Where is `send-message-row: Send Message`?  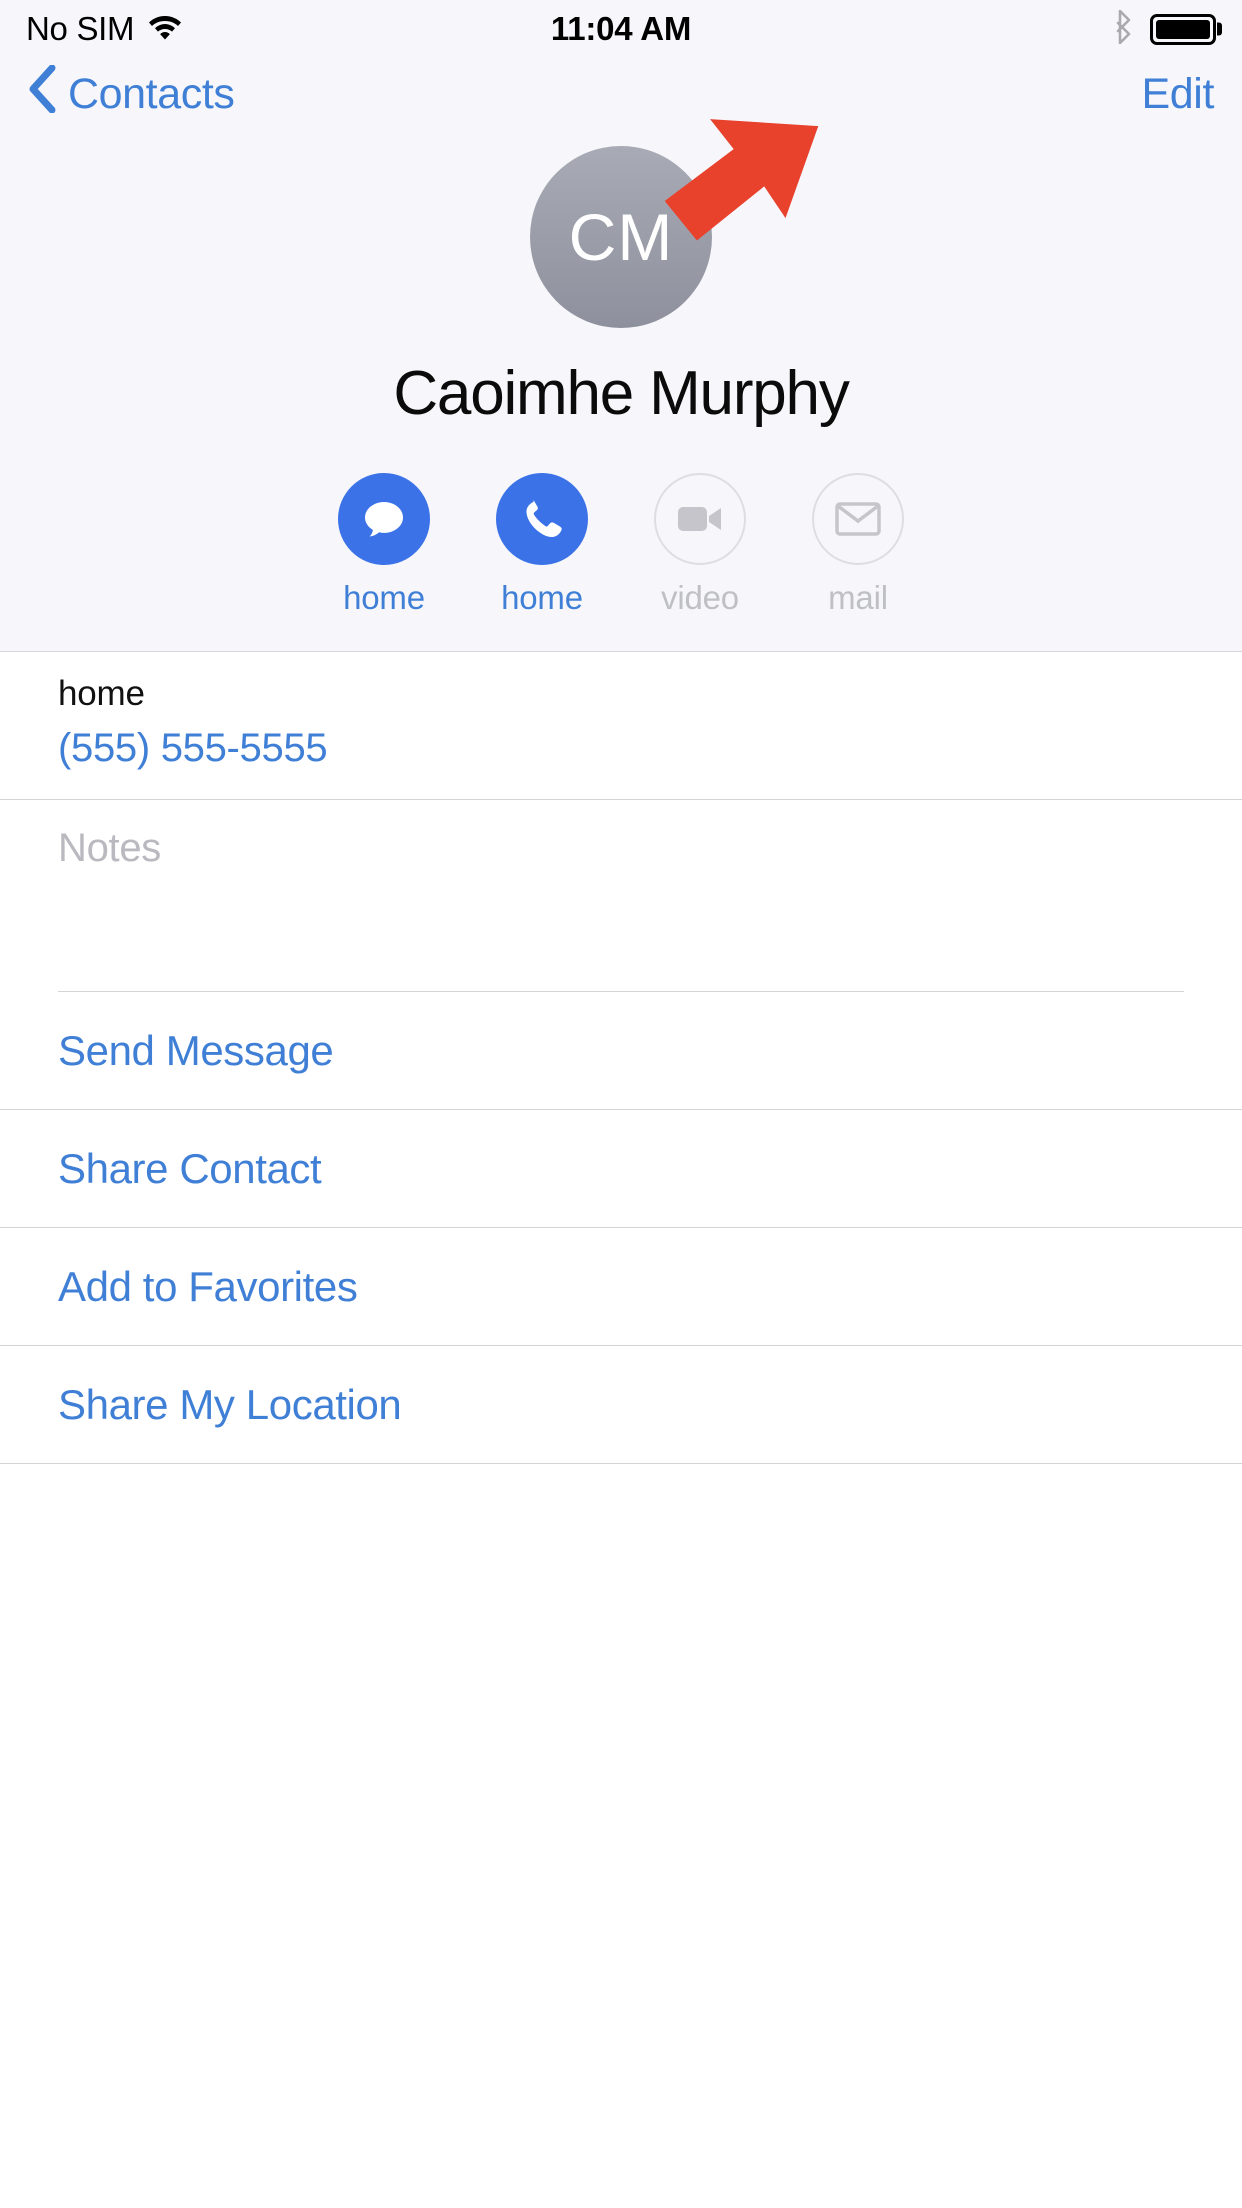
send-message-row: Send Message is located at coordinates (621, 1051).